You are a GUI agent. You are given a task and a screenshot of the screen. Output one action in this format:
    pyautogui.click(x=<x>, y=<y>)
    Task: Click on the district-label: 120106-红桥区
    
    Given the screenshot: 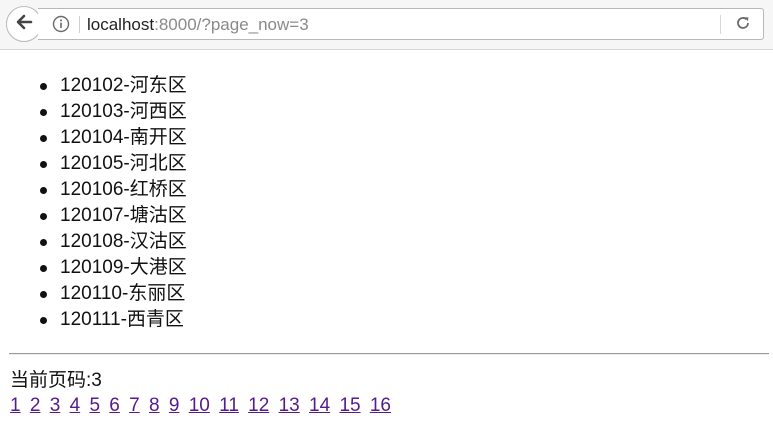 What is the action you would take?
    pyautogui.click(x=123, y=189)
    